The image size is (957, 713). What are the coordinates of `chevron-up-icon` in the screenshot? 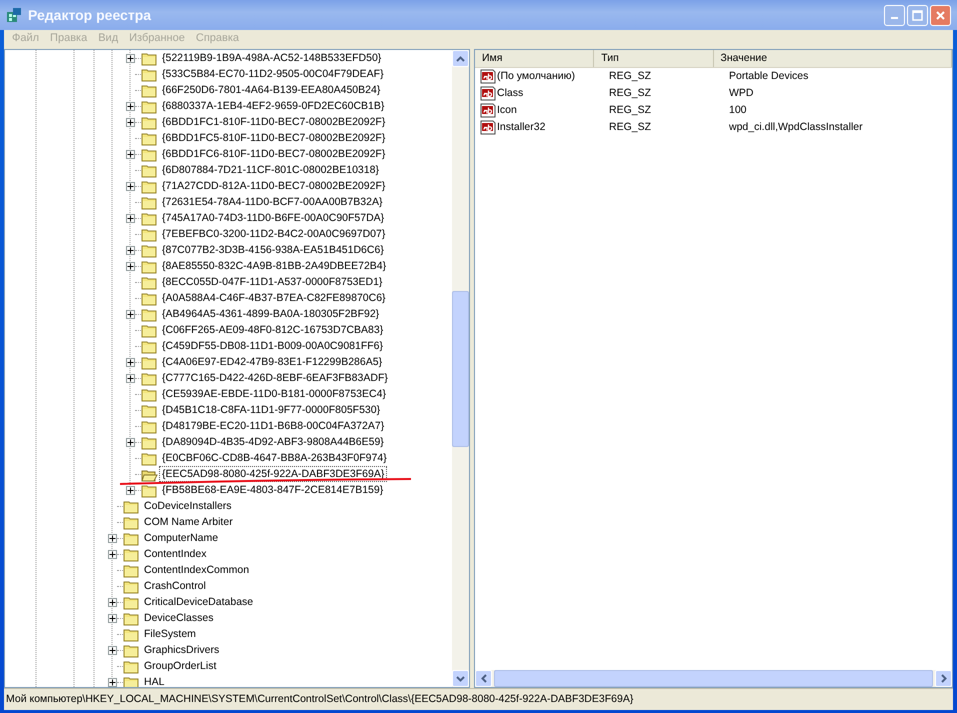 It's located at (460, 59).